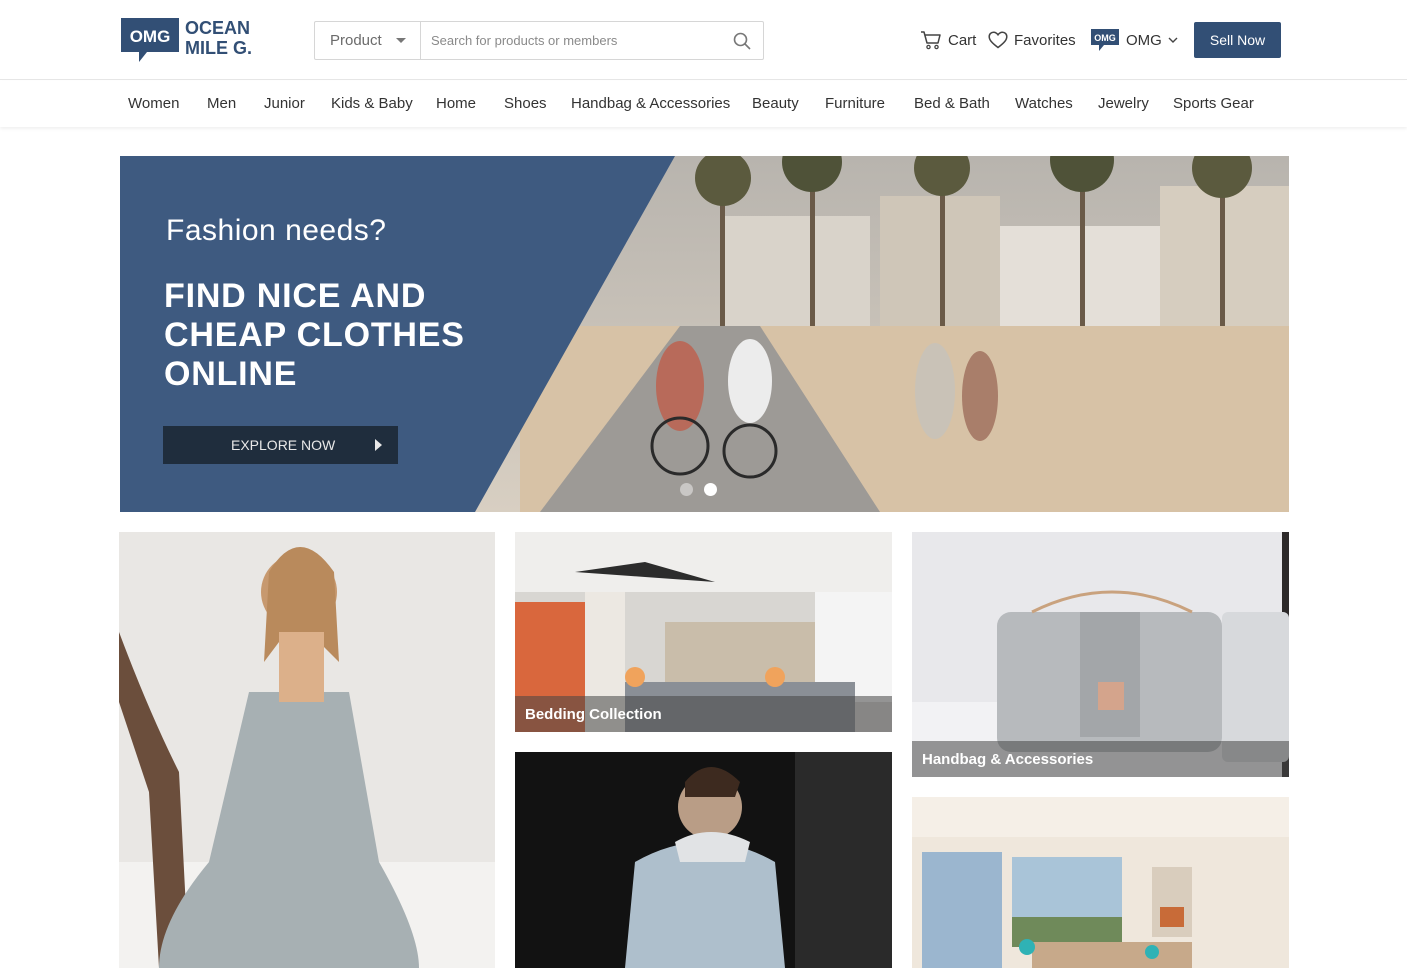 This screenshot has width=1407, height=968. What do you see at coordinates (150, 36) in the screenshot?
I see `logo-badge-text: OMG` at bounding box center [150, 36].